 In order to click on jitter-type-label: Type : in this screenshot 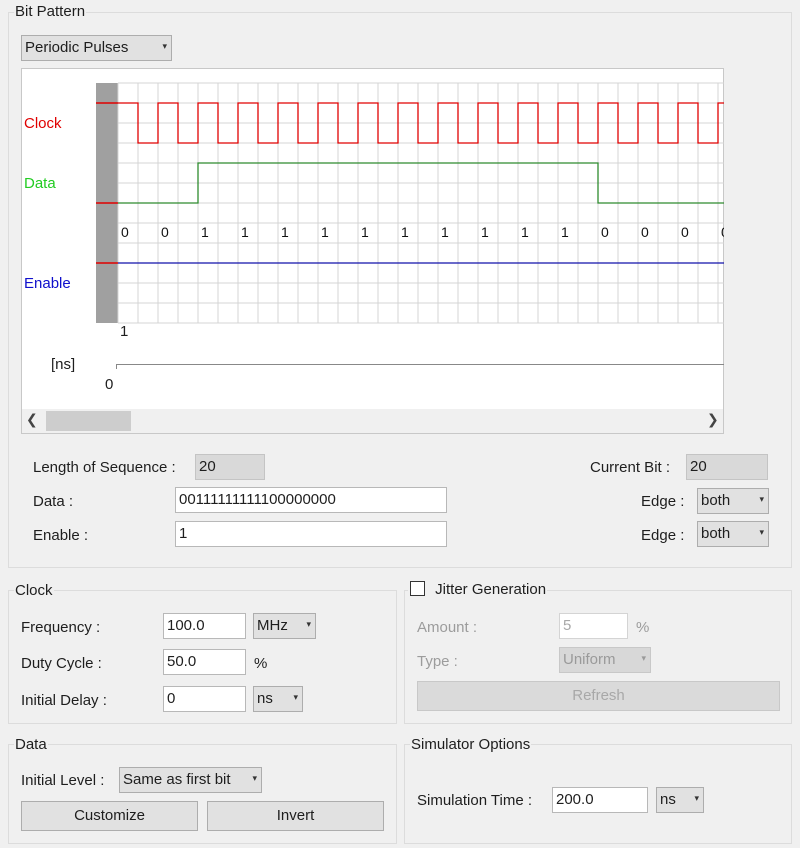, I will do `click(437, 661)`.